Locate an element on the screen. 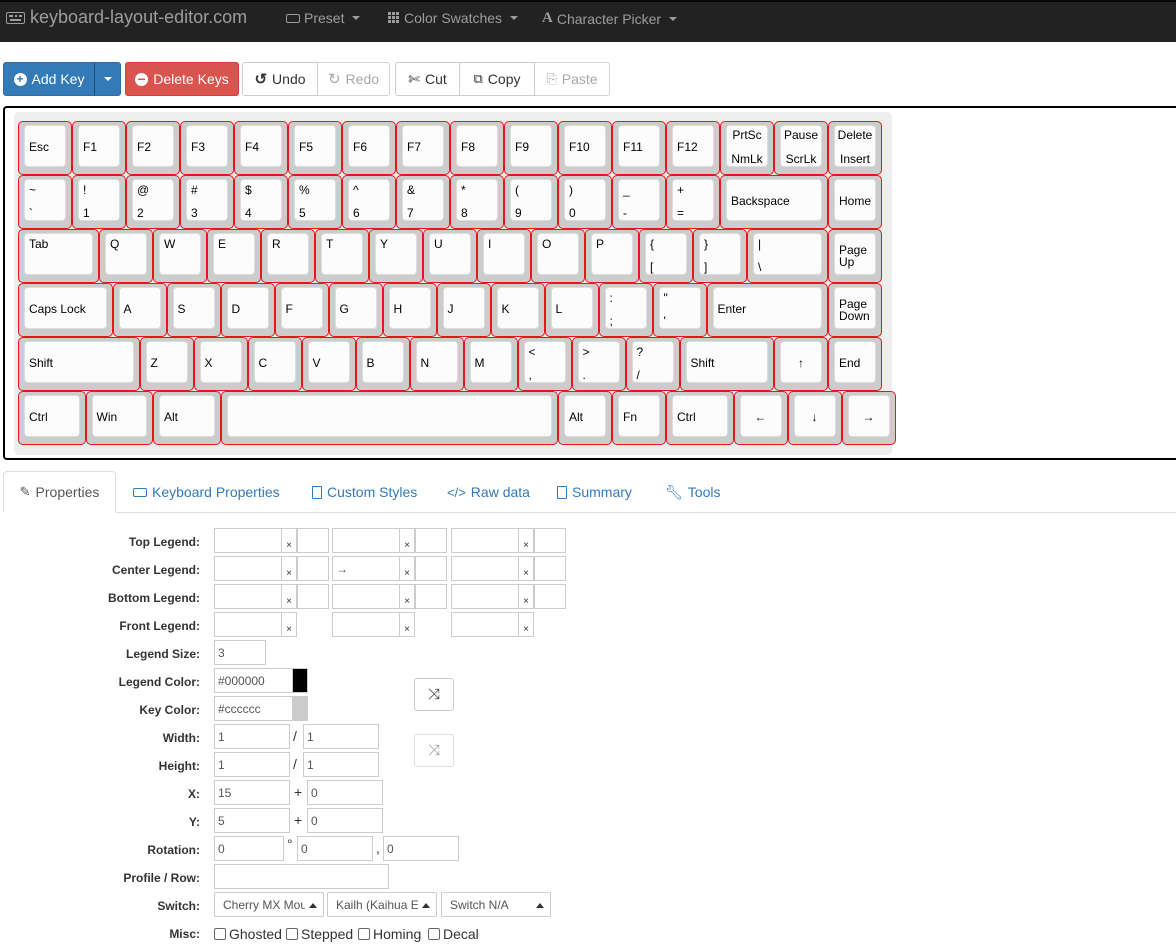  height-input: 1 is located at coordinates (252, 764).